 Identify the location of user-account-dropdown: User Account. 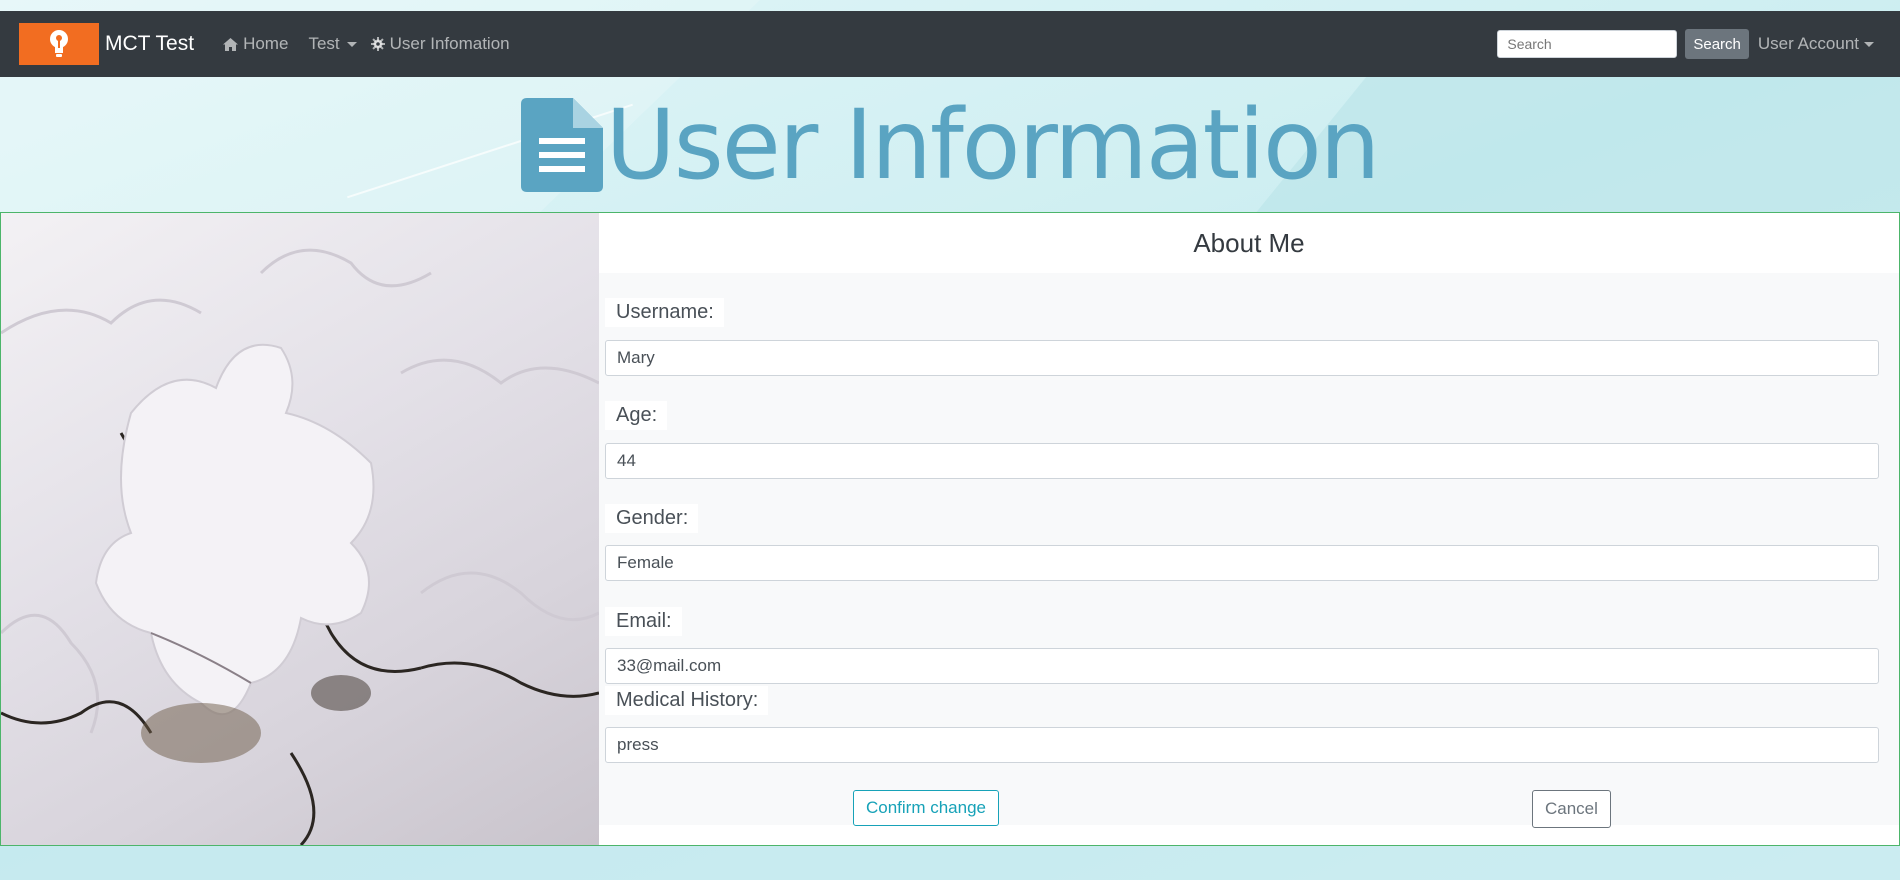
(1816, 44).